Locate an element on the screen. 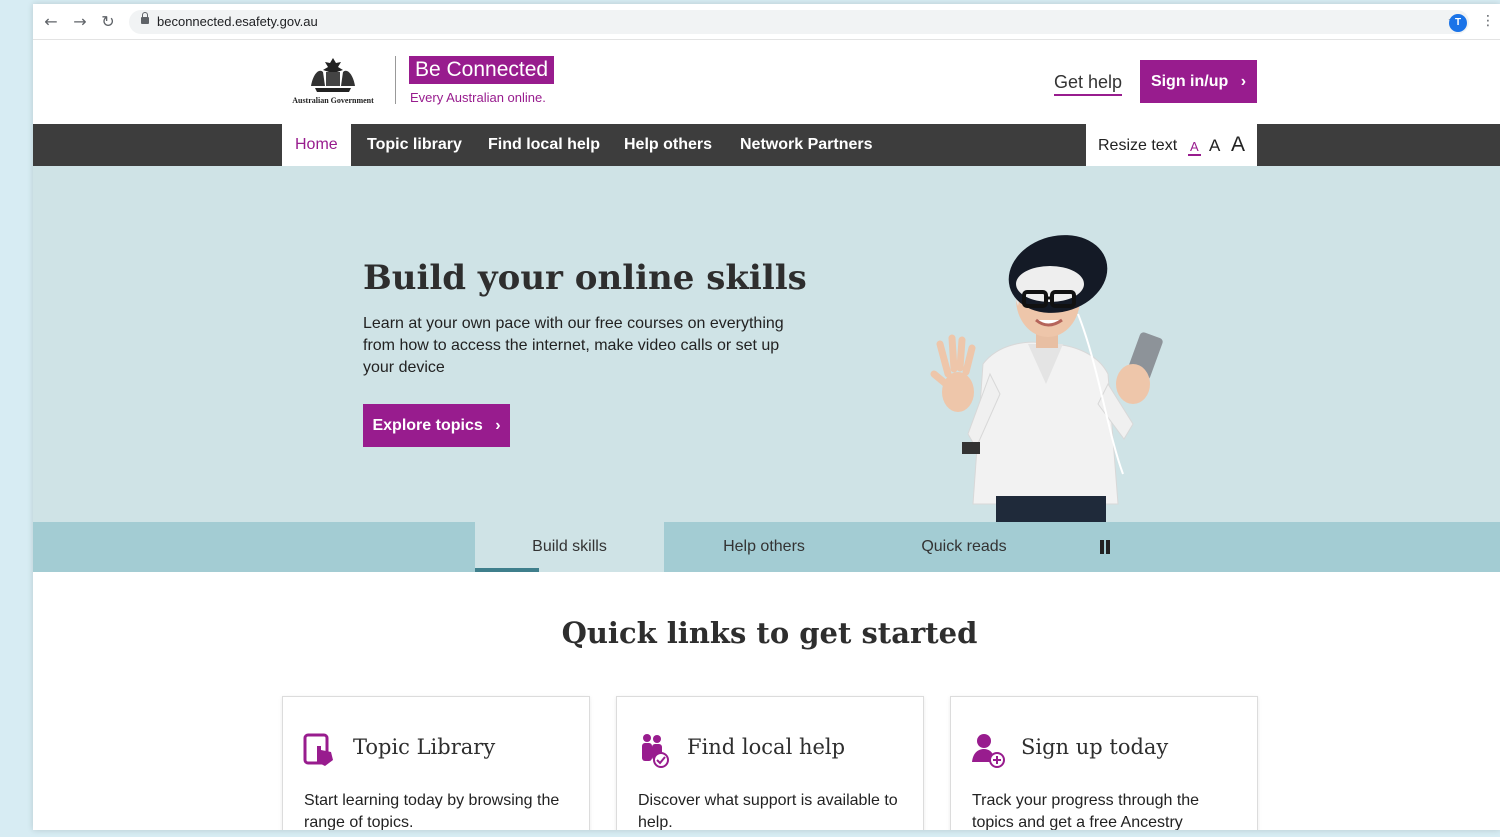 This screenshot has width=1500, height=837. brand-tagline: Every Australian online. is located at coordinates (478, 97).